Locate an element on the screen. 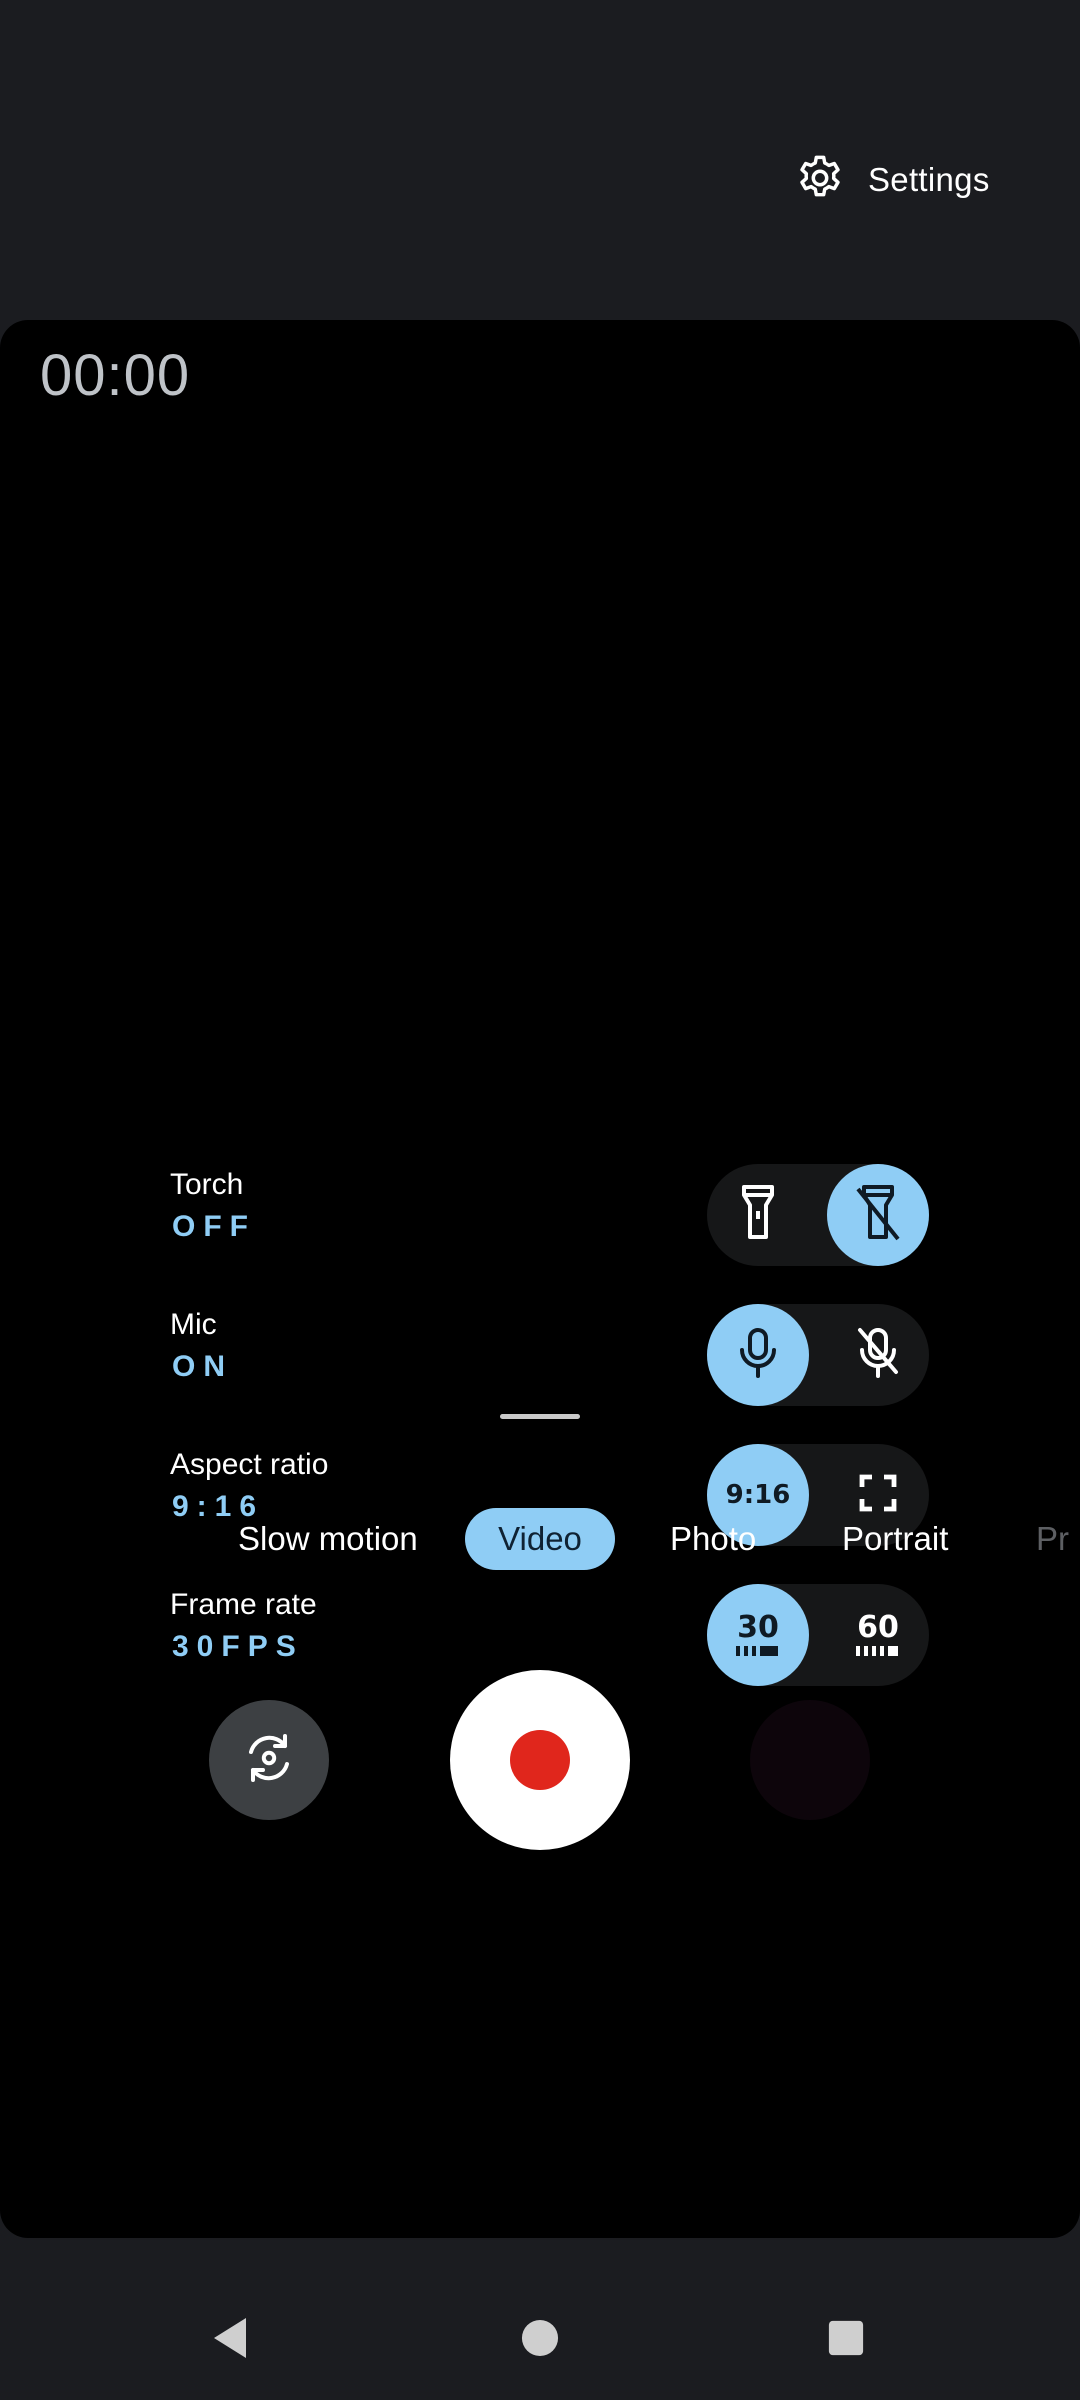 Image resolution: width=1080 pixels, height=2400 pixels. mic-title: Mic is located at coordinates (193, 1324).